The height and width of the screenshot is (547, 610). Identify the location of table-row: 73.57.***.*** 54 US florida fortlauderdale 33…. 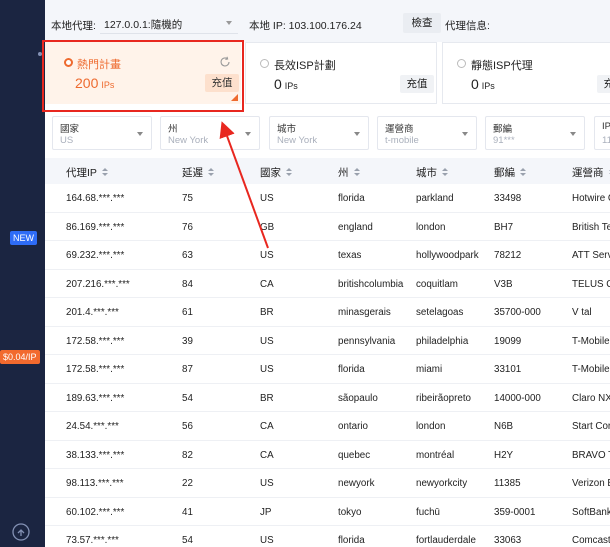
(327, 536).